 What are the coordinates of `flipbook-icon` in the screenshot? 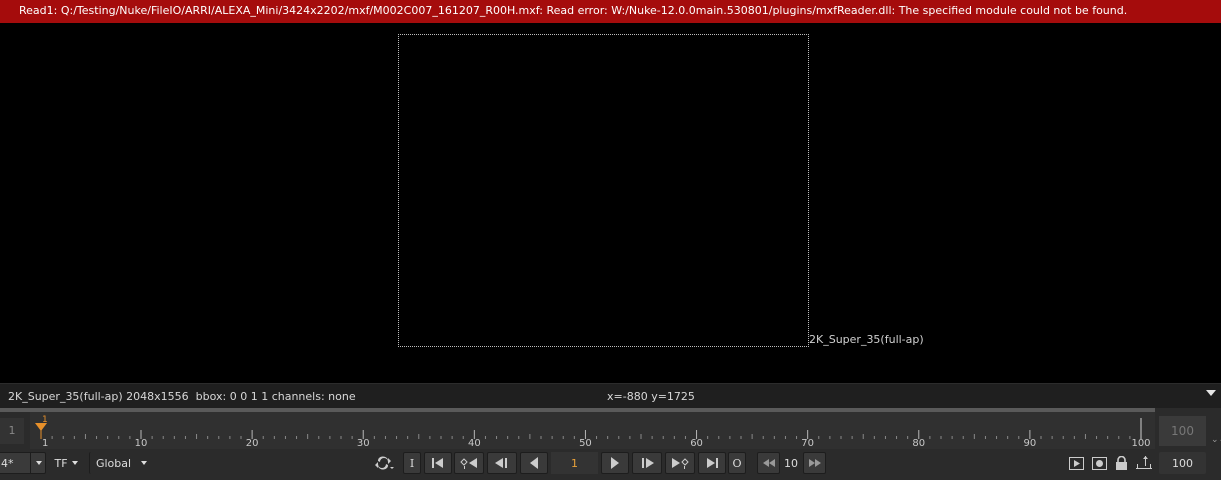 It's located at (1076, 463).